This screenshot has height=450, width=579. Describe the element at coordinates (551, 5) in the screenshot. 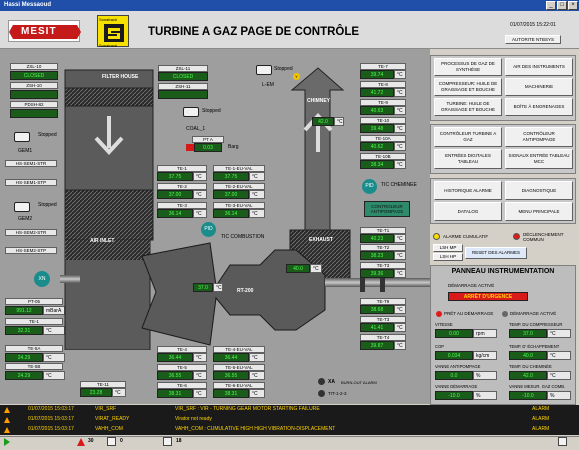

I see `minimize-button: _` at that location.